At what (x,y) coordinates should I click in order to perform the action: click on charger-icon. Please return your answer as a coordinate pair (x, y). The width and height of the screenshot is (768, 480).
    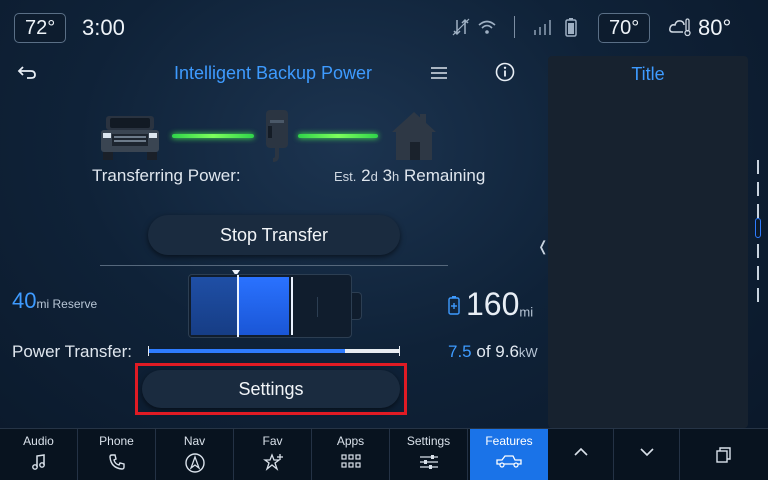
    Looking at the image, I should click on (277, 136).